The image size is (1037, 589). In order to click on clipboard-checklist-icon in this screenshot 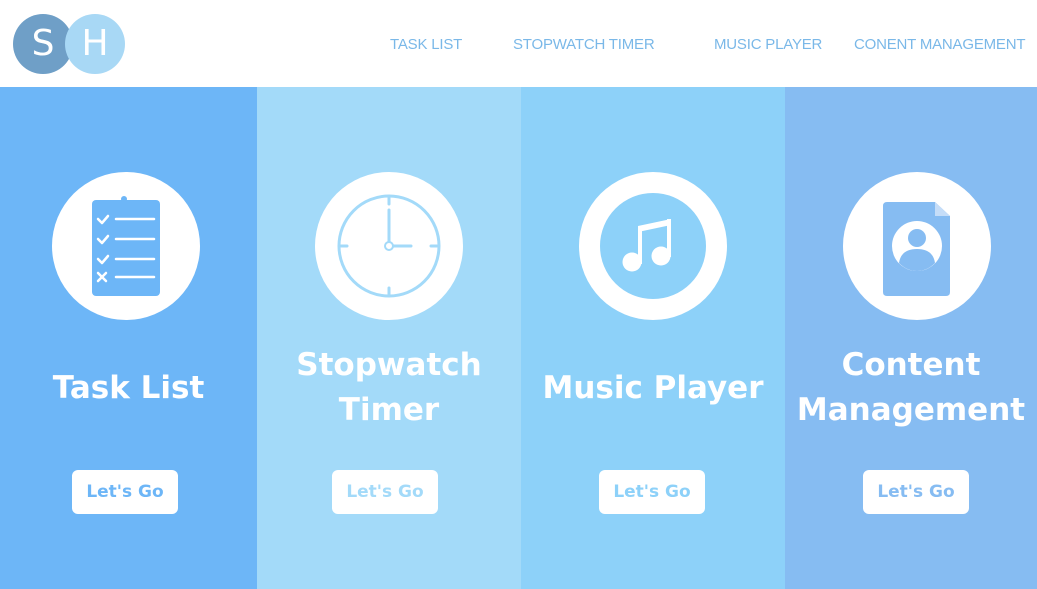, I will do `click(126, 246)`.